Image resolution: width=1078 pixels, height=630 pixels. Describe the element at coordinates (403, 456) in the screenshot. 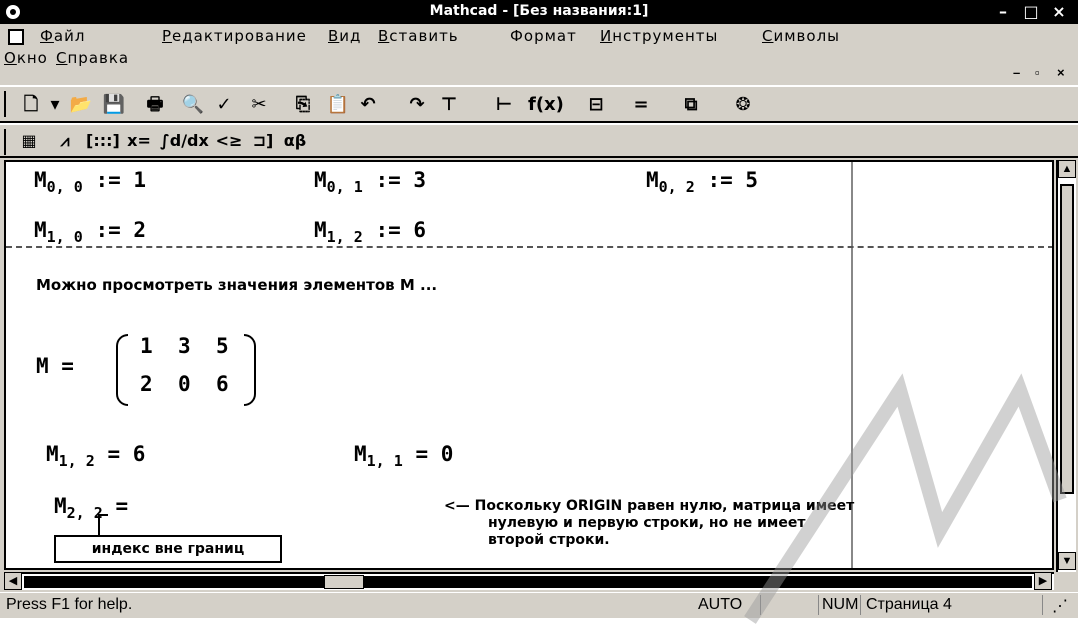

I see `evaluation-m-1-1: M1, 1 = 0` at that location.